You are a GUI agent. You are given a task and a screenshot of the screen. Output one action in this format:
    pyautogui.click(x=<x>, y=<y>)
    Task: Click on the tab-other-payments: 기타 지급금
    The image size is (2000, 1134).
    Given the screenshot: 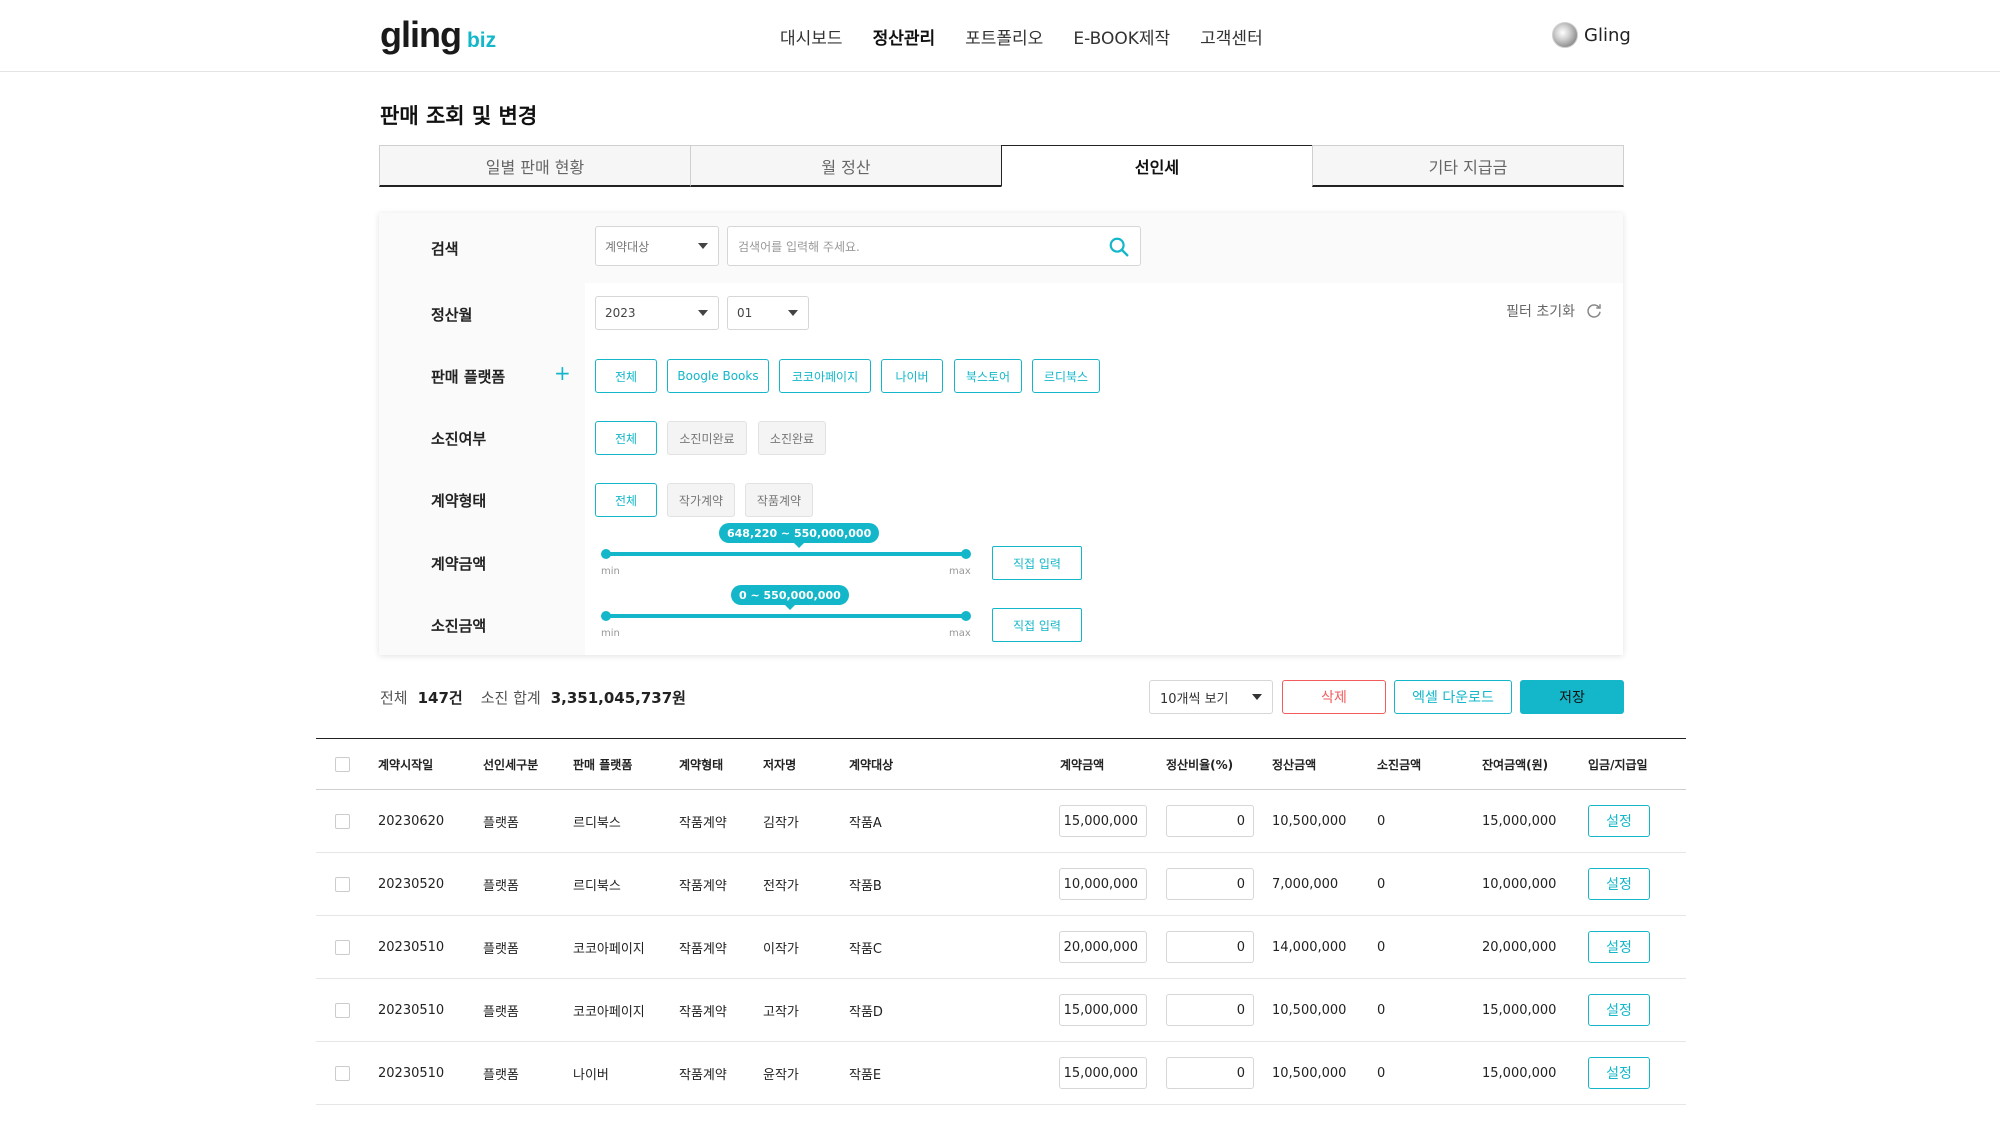 What is the action you would take?
    pyautogui.click(x=1468, y=166)
    